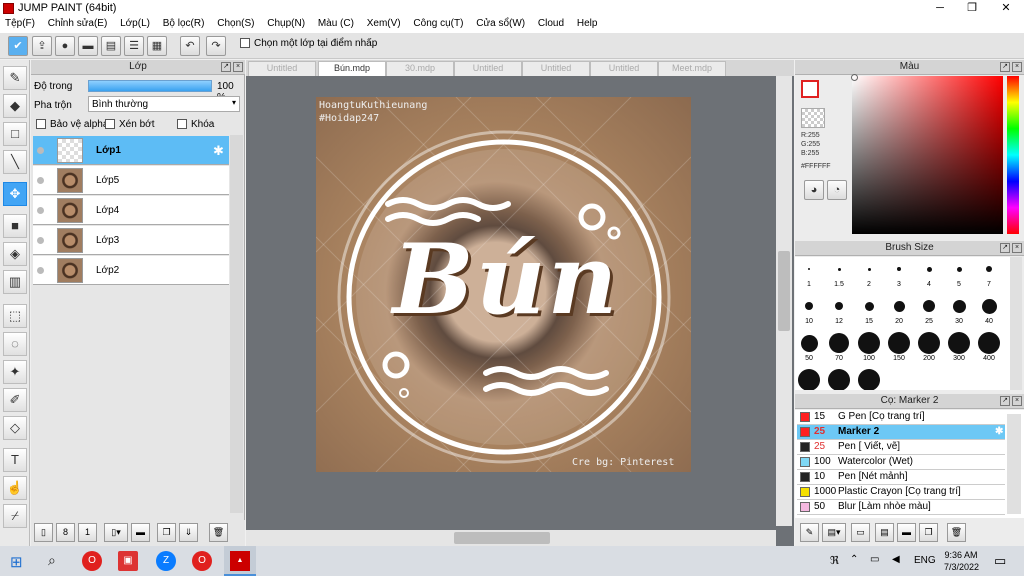 The height and width of the screenshot is (576, 1024). Describe the element at coordinates (500, 23) in the screenshot. I see `menu-window: Cửa sổ(W)` at that location.